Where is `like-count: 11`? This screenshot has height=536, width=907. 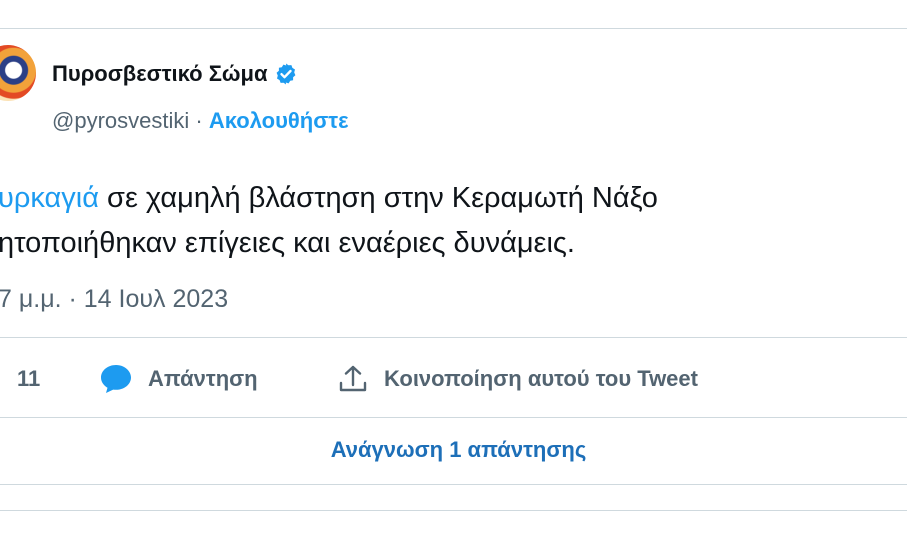 like-count: 11 is located at coordinates (28, 379).